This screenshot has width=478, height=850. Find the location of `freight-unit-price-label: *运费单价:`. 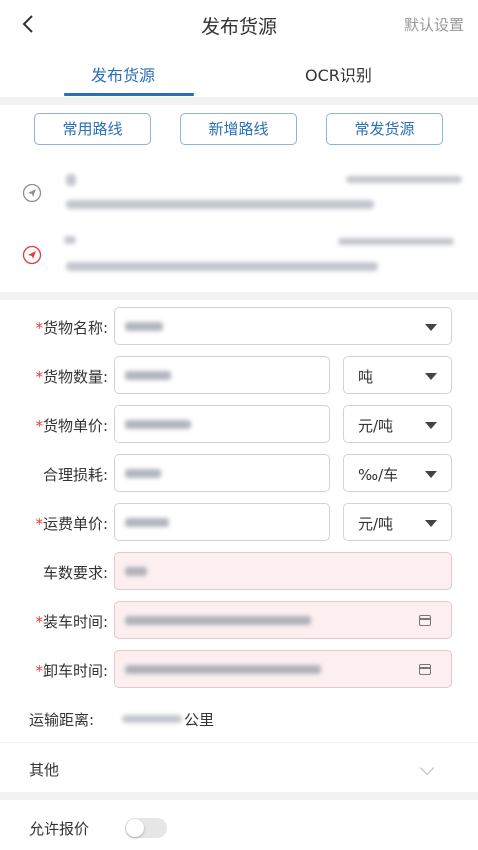

freight-unit-price-label: *运费单价: is located at coordinates (71, 524).